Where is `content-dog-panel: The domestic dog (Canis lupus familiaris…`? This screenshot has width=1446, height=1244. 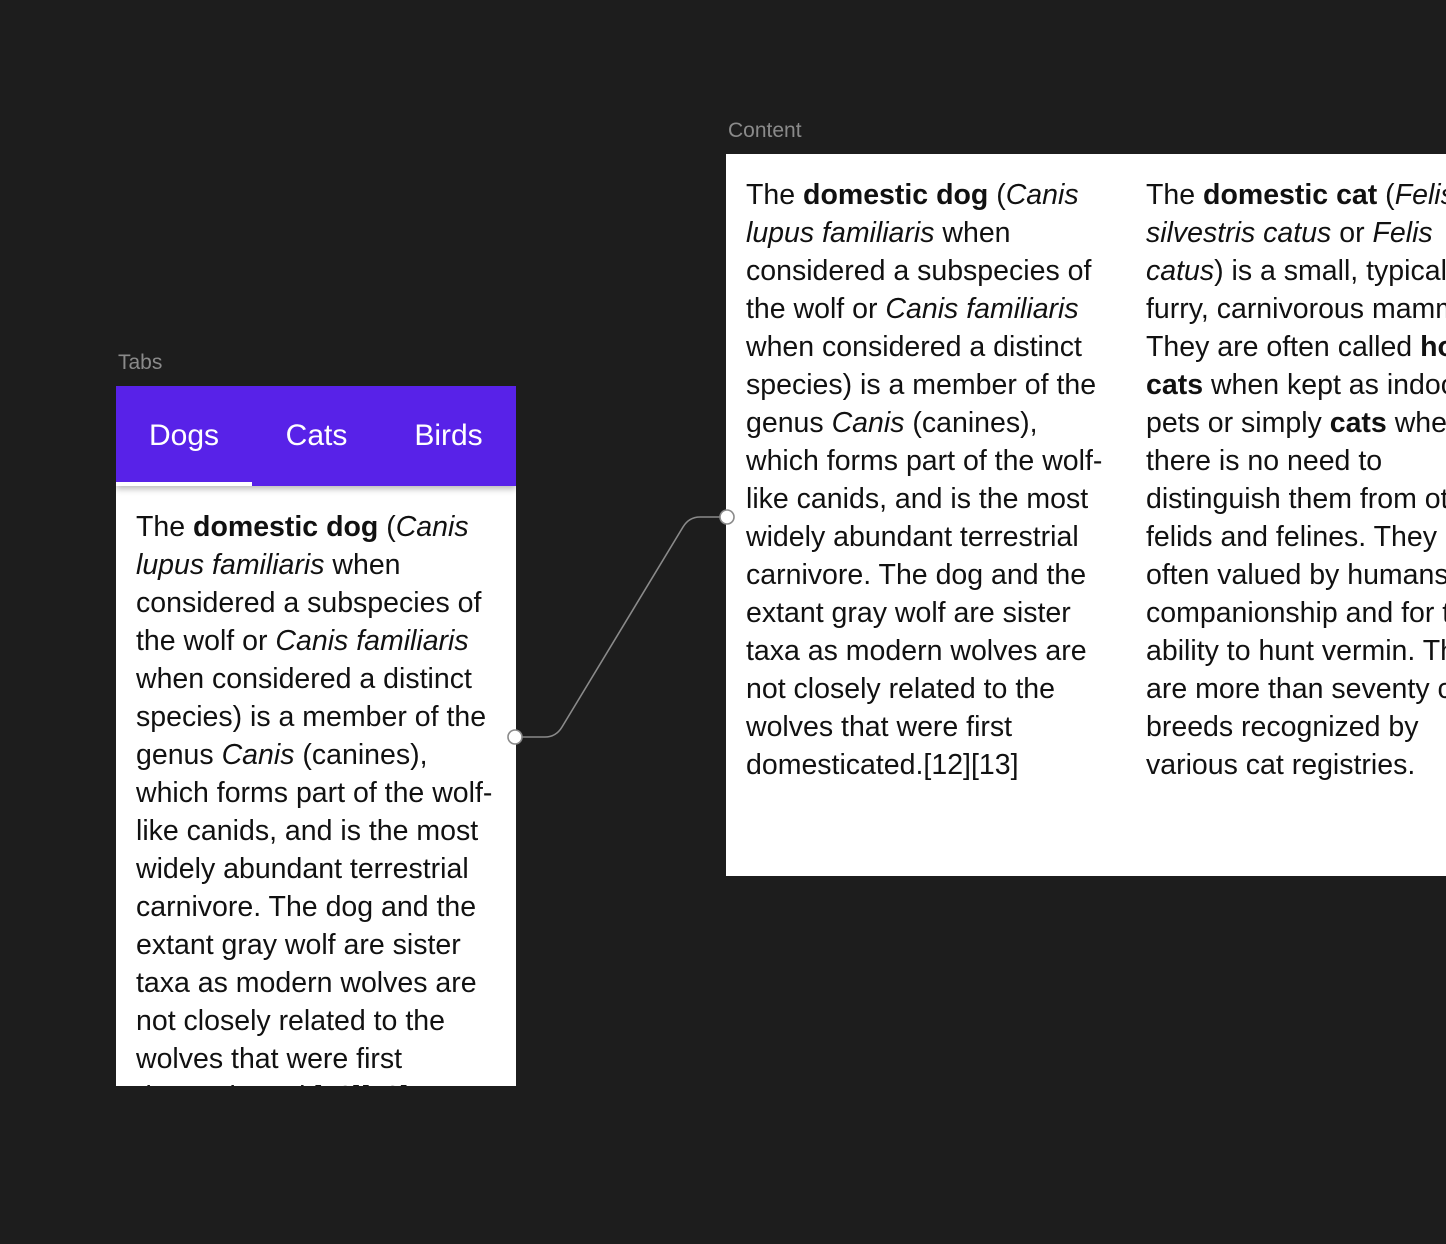
content-dog-panel: The domestic dog (Canis lupus familiaris… is located at coordinates (932, 480).